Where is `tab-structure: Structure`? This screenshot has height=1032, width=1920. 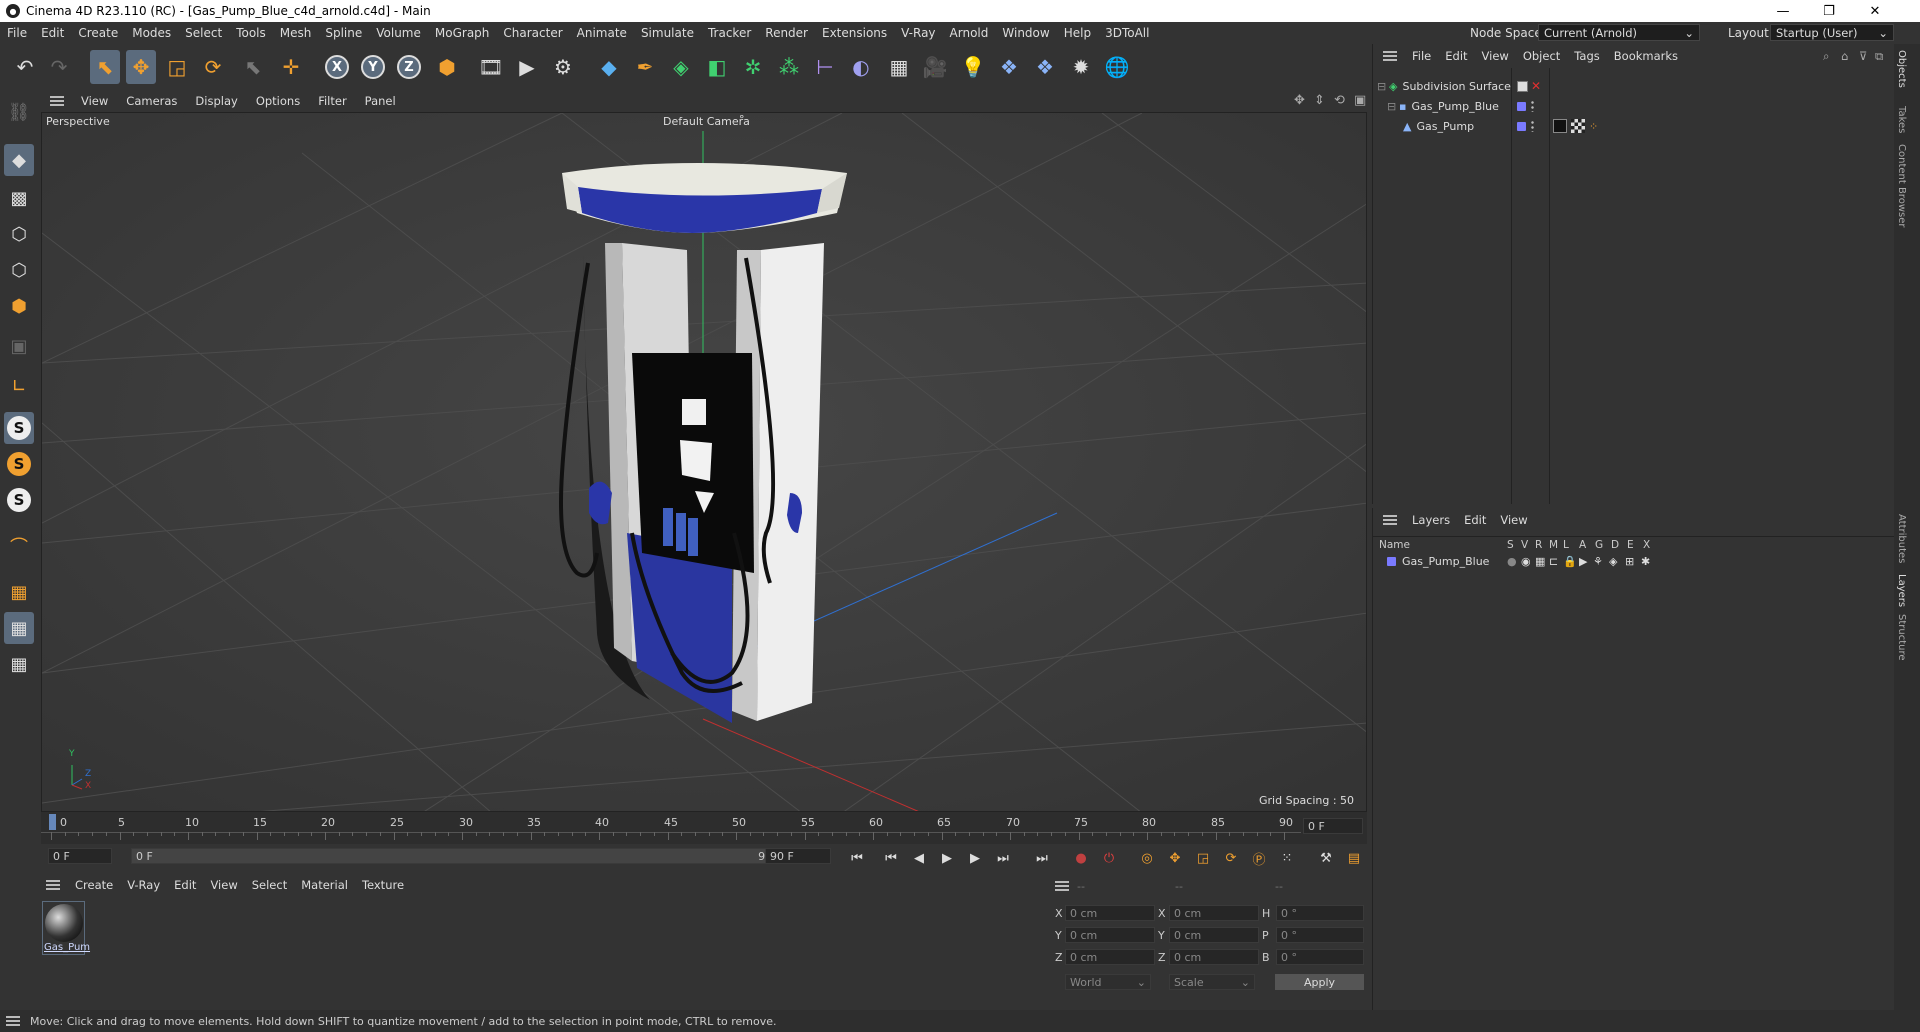
tab-structure: Structure is located at coordinates (1901, 637).